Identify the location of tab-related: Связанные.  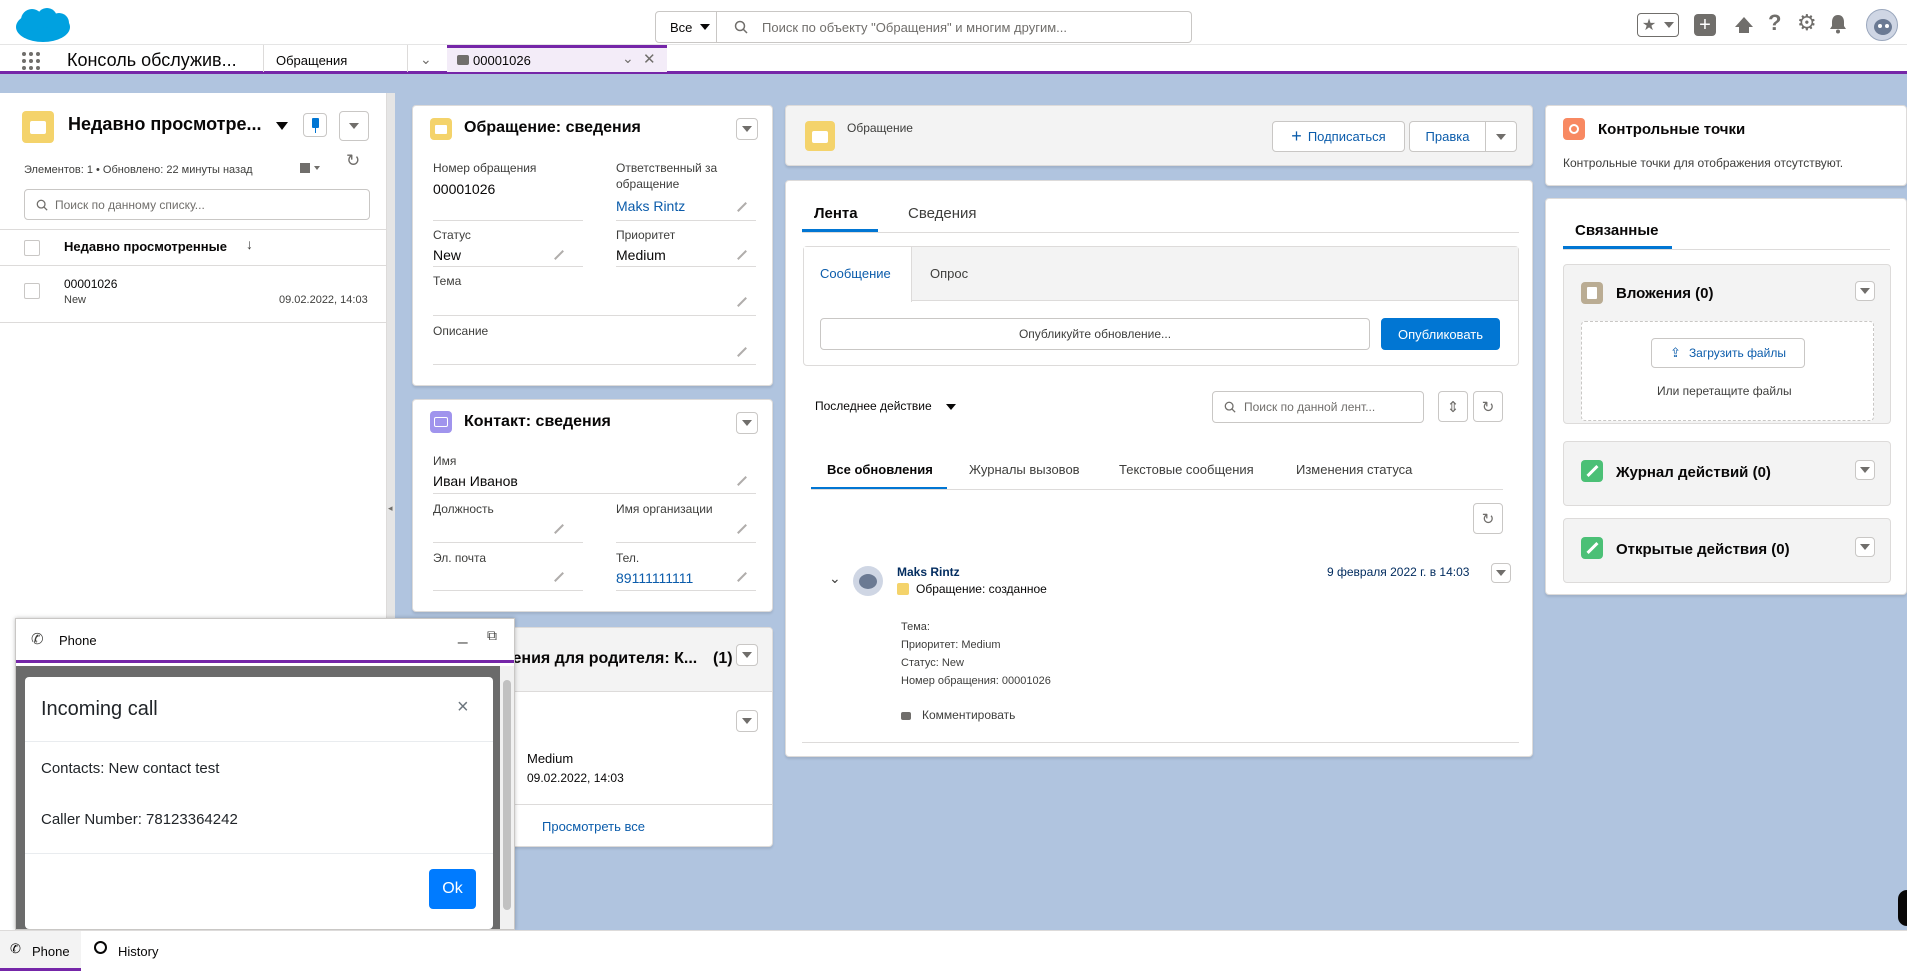
(1616, 230).